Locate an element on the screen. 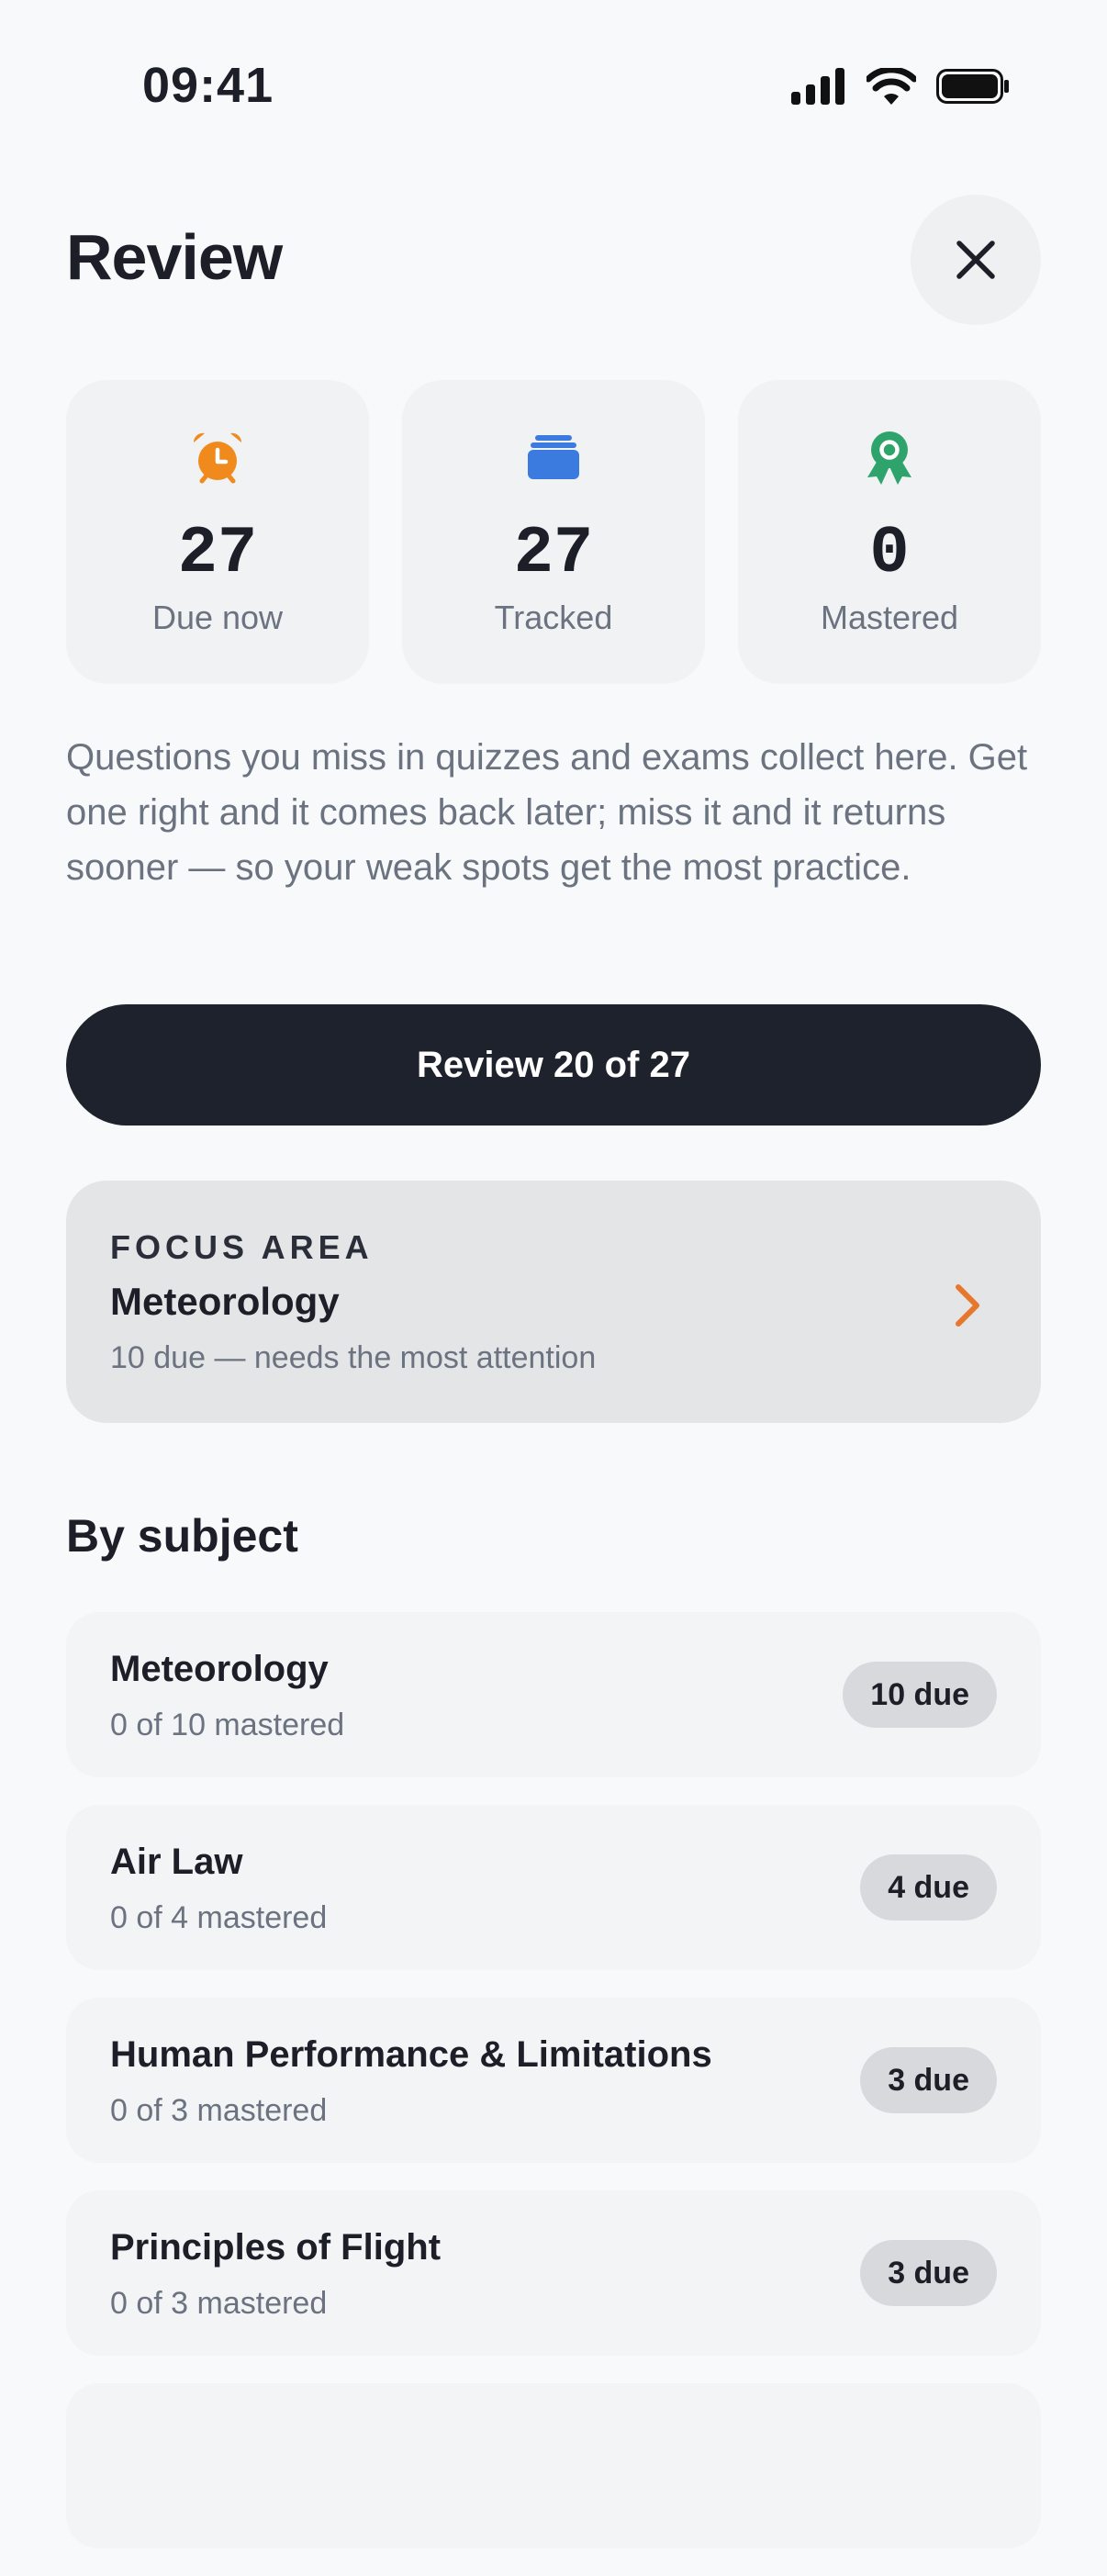 Image resolution: width=1107 pixels, height=2576 pixels. battery-icon is located at coordinates (972, 86).